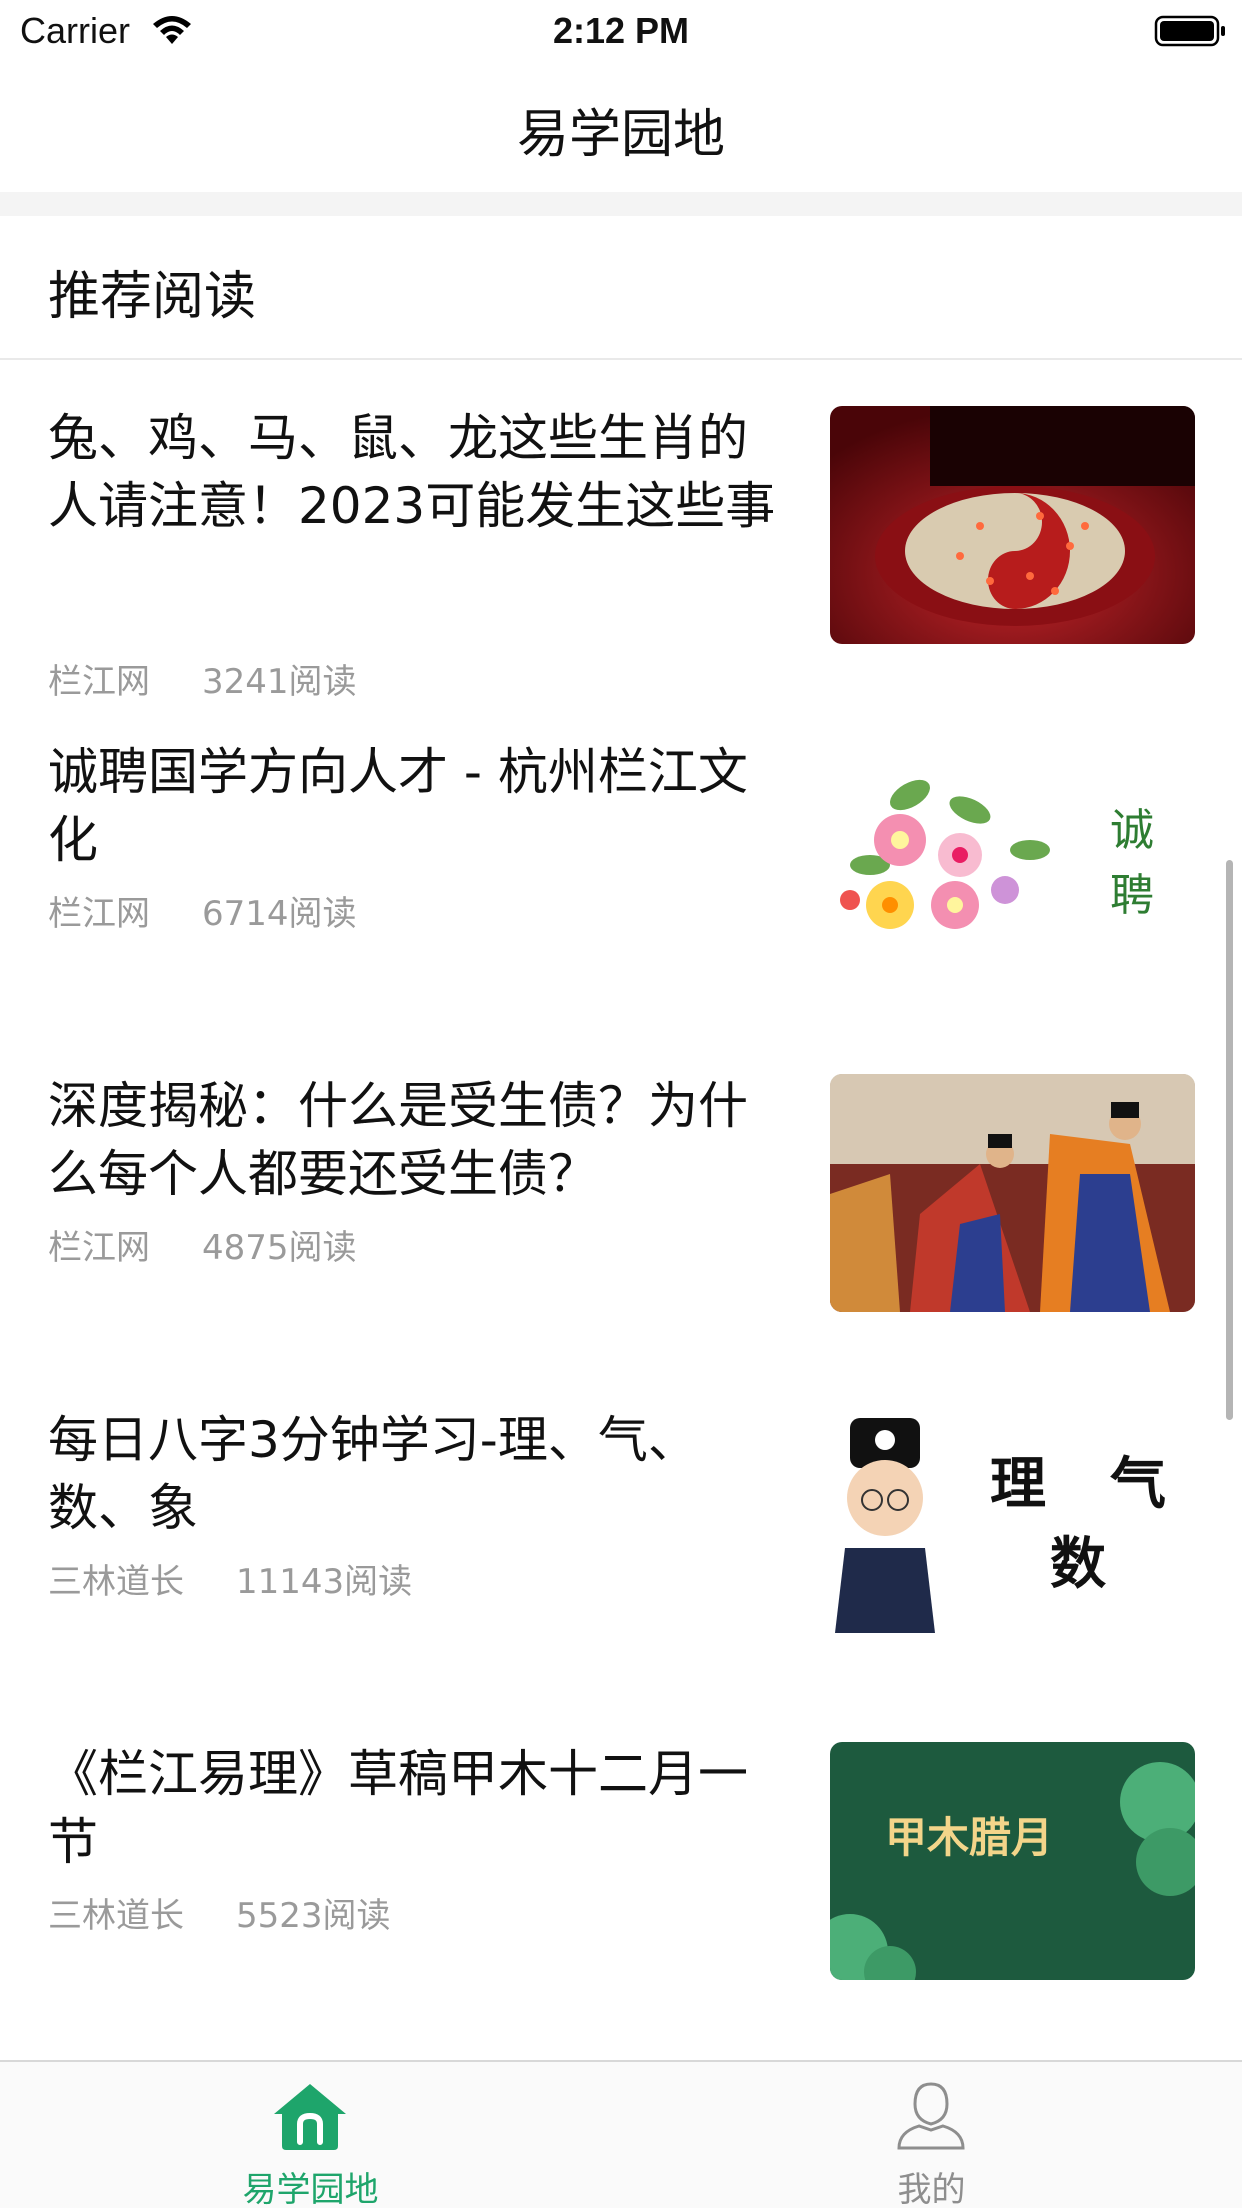 The height and width of the screenshot is (2208, 1242). What do you see at coordinates (279, 1248) in the screenshot?
I see `article-reads: 4875阅读` at bounding box center [279, 1248].